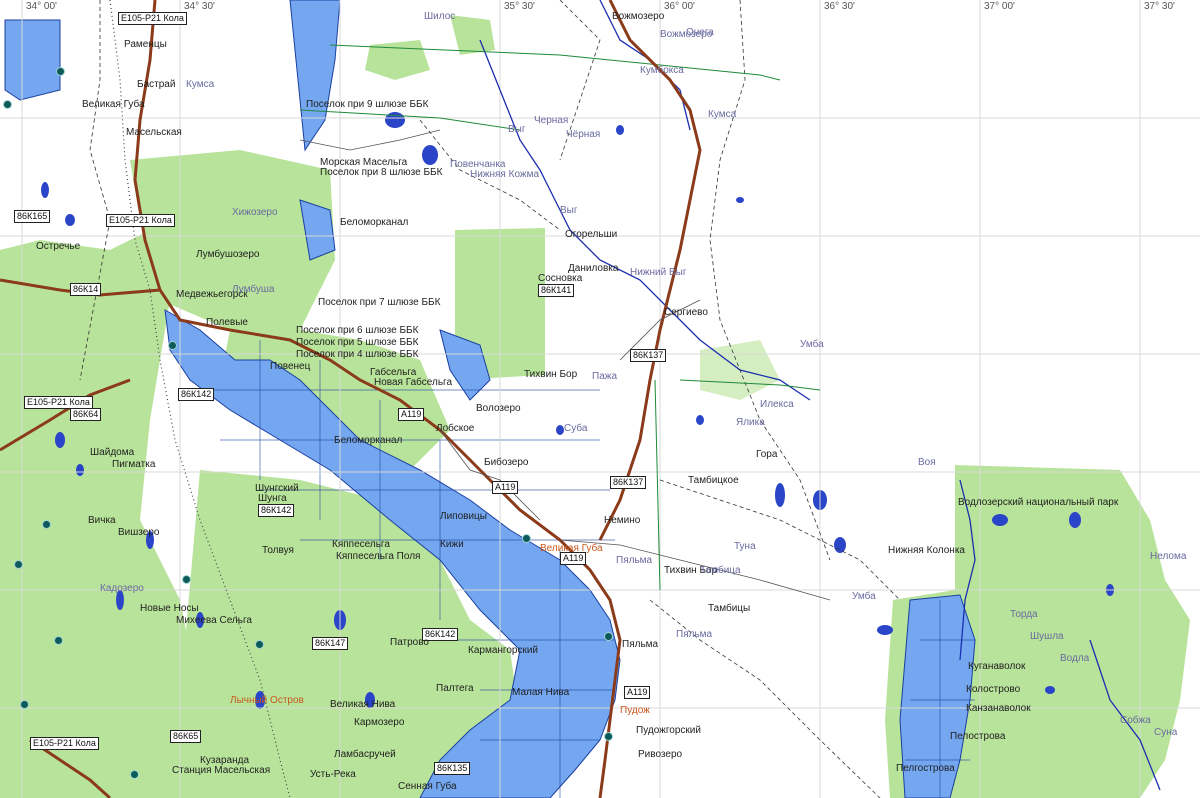 The image size is (1200, 798). Describe the element at coordinates (145, 44) in the screenshot. I see `settlement-label: Раменцы` at that location.